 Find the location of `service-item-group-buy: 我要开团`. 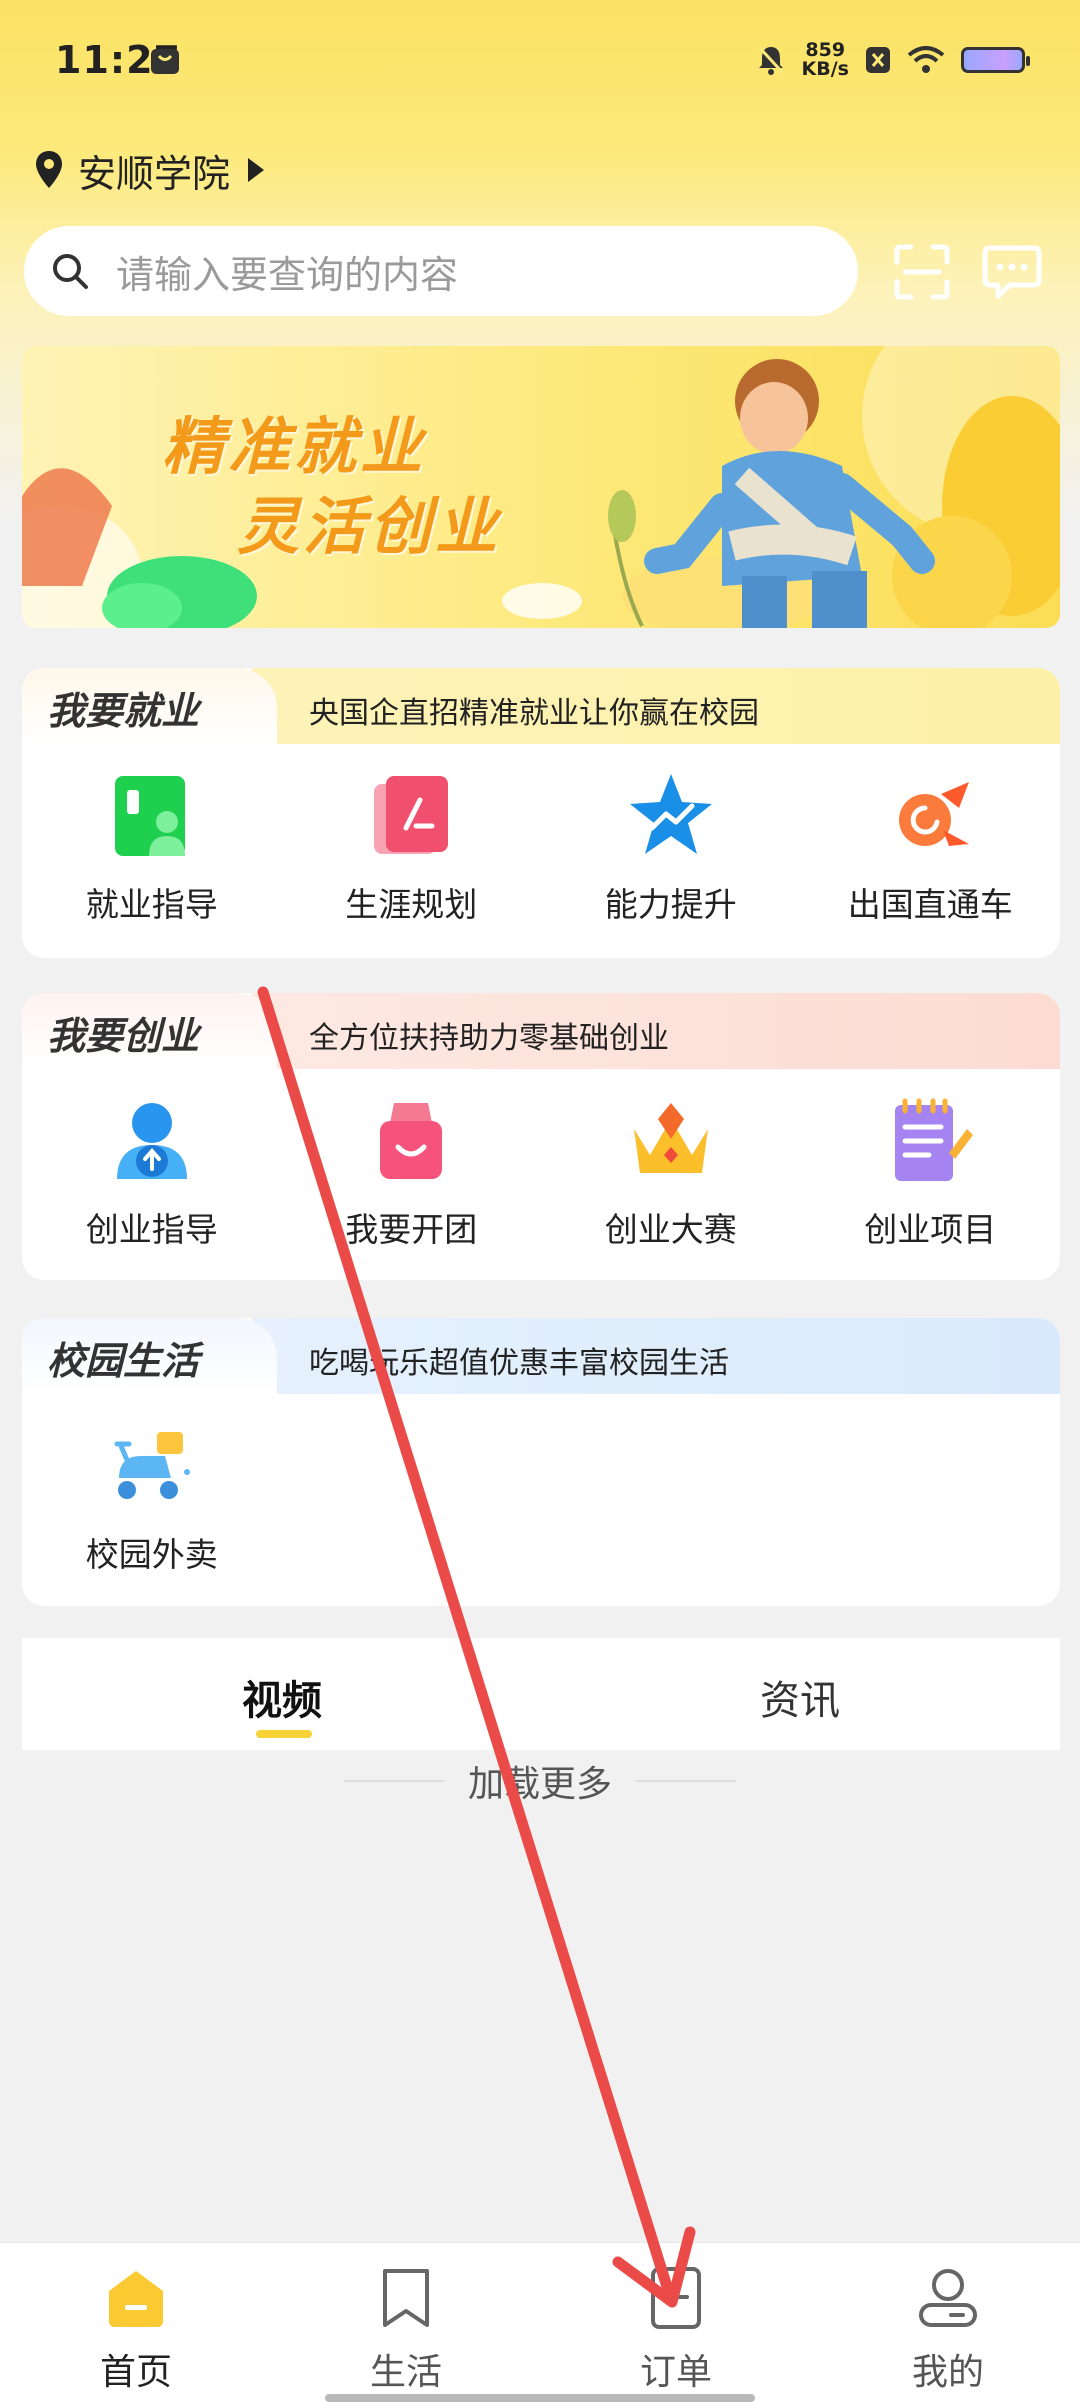

service-item-group-buy: 我要开团 is located at coordinates (412, 1173).